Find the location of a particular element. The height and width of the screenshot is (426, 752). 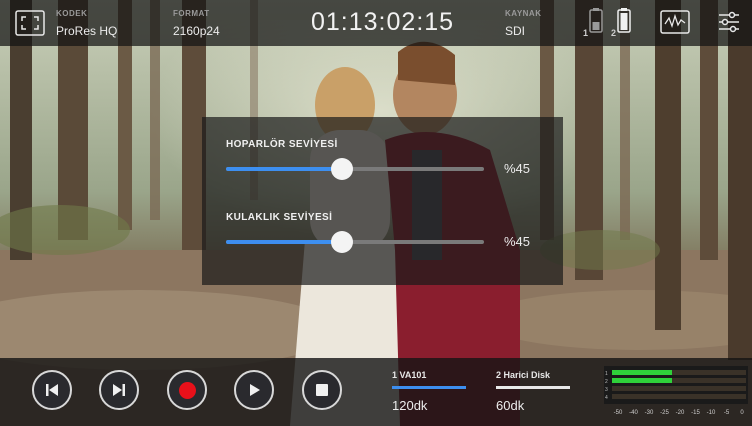

meter-scale-label: -40 is located at coordinates (633, 413).